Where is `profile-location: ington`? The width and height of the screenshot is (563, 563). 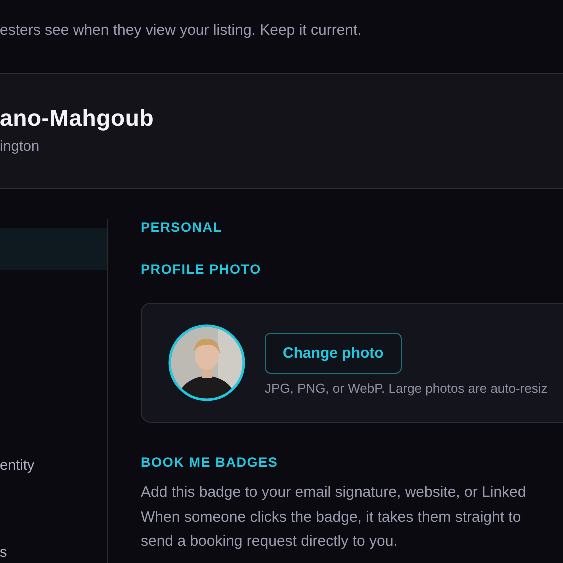
profile-location: ington is located at coordinates (20, 147).